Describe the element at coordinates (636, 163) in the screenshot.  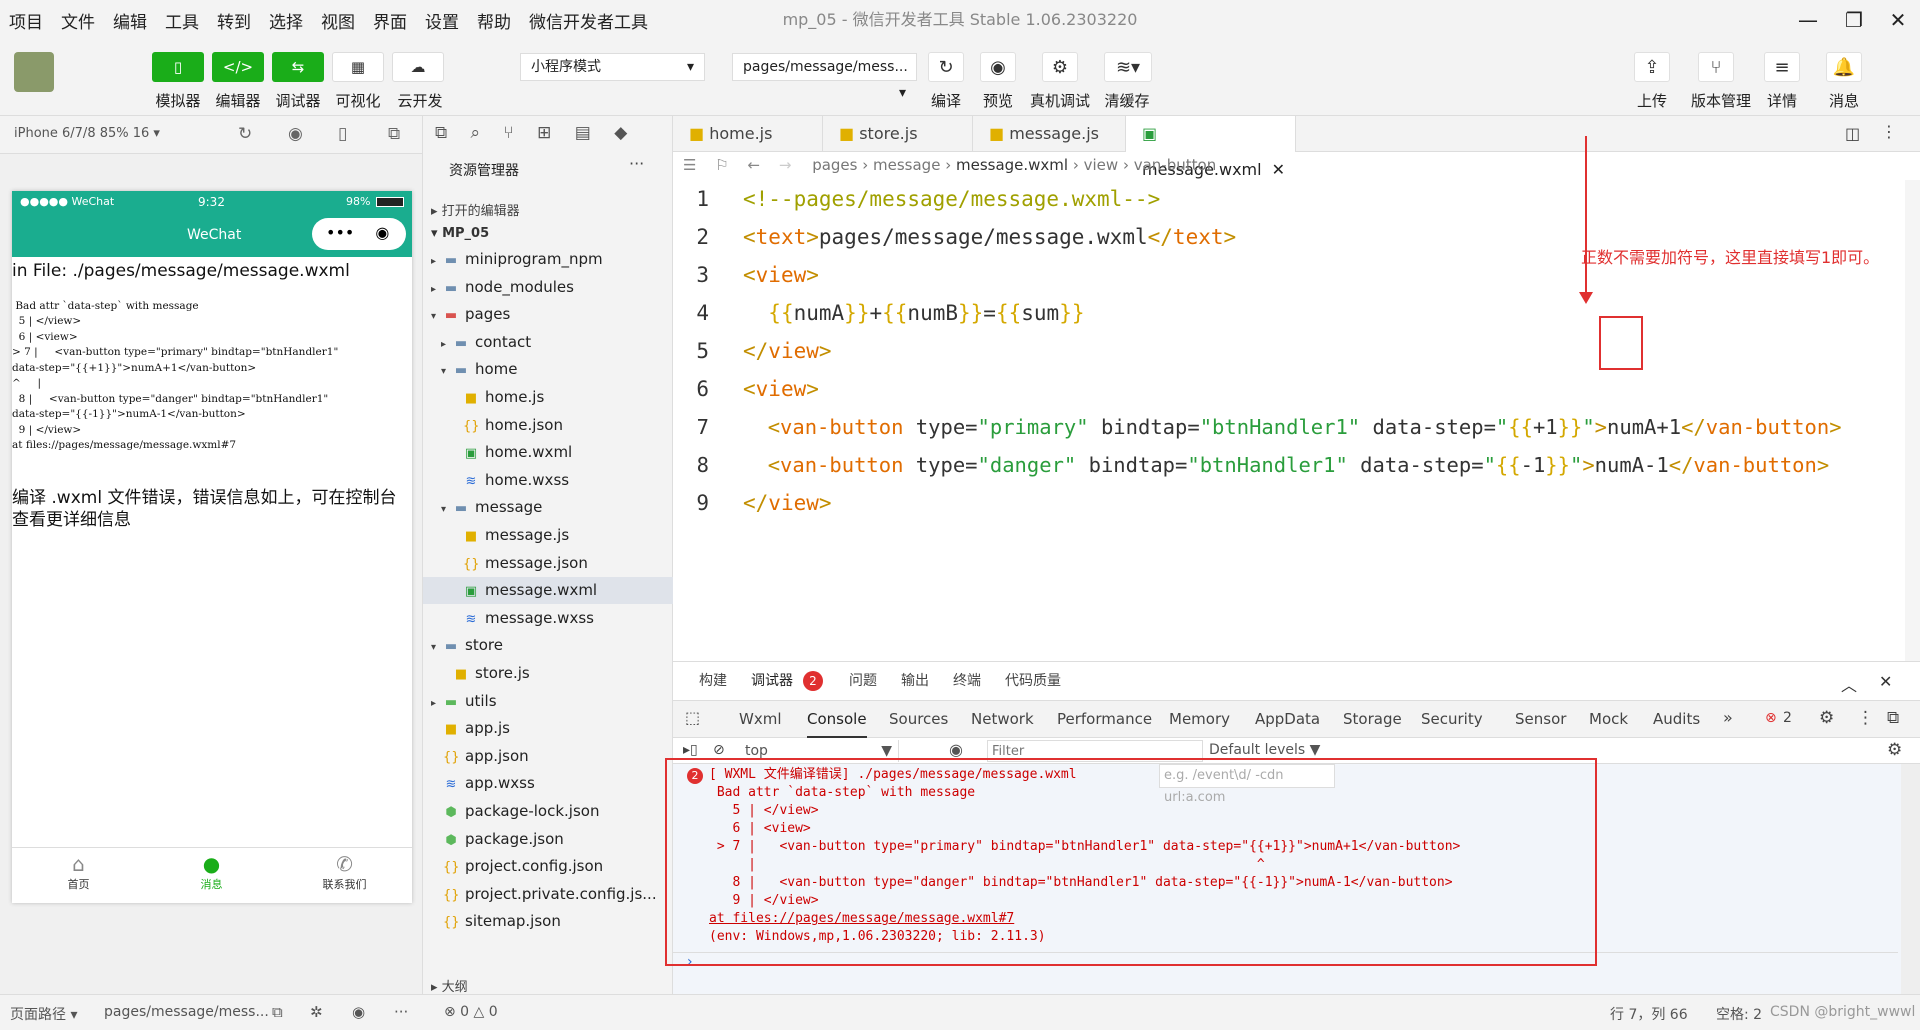
I see `more-icon: ···` at that location.